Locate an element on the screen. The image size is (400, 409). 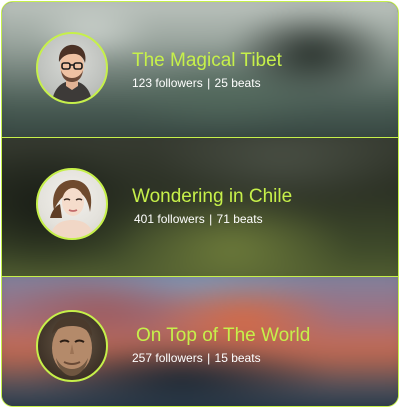
followers-count: 257 followers is located at coordinates (167, 358).